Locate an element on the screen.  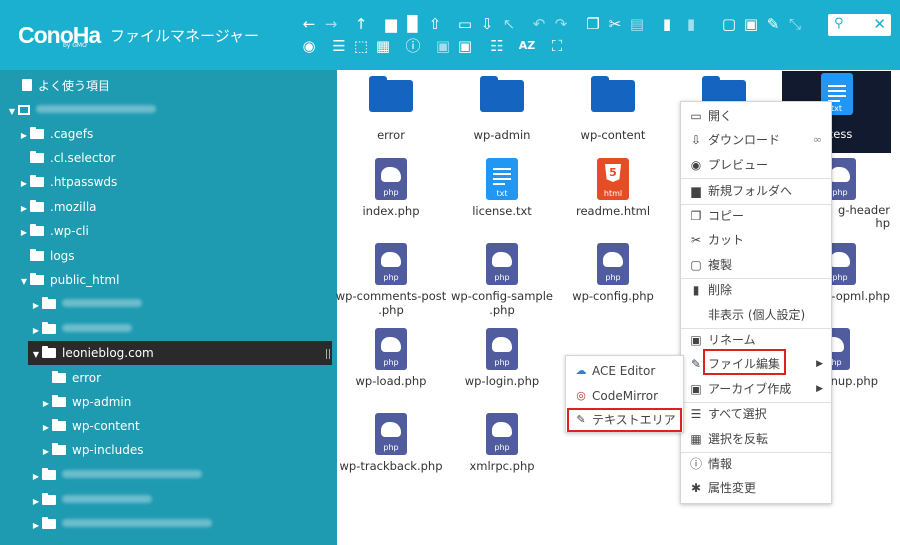
menu-item-ace-editor: ☁ ACE Editor is located at coordinates (624, 371).